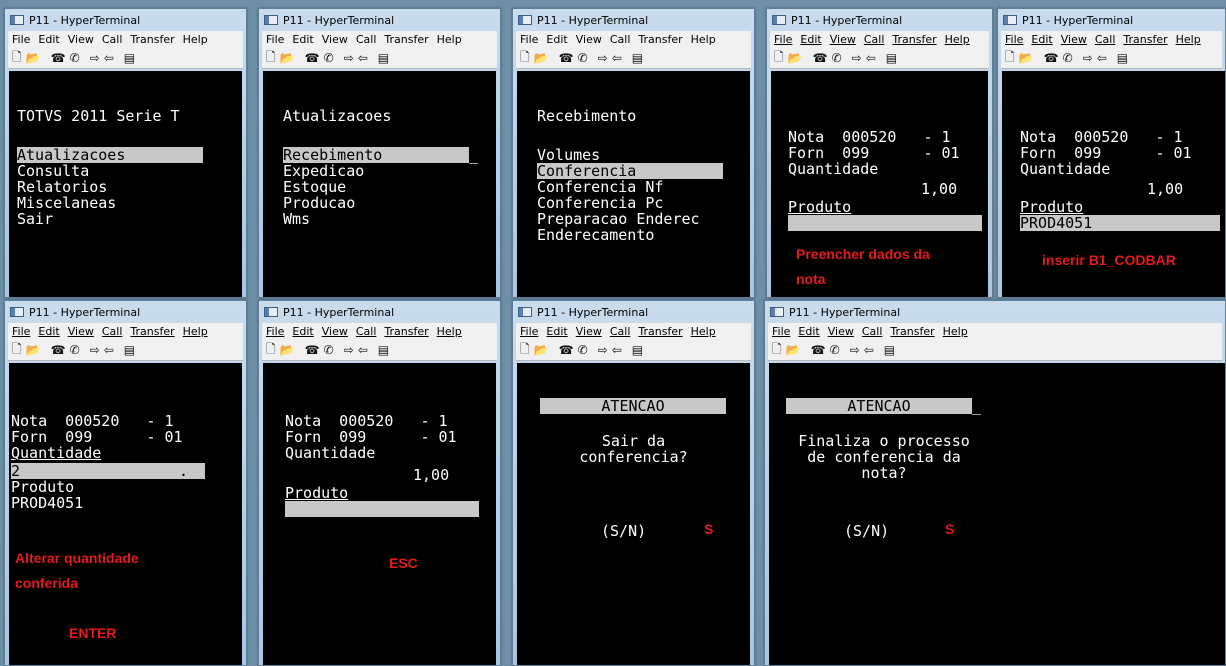 Image resolution: width=1226 pixels, height=666 pixels. Describe the element at coordinates (296, 219) in the screenshot. I see `menu-option: Wms` at that location.